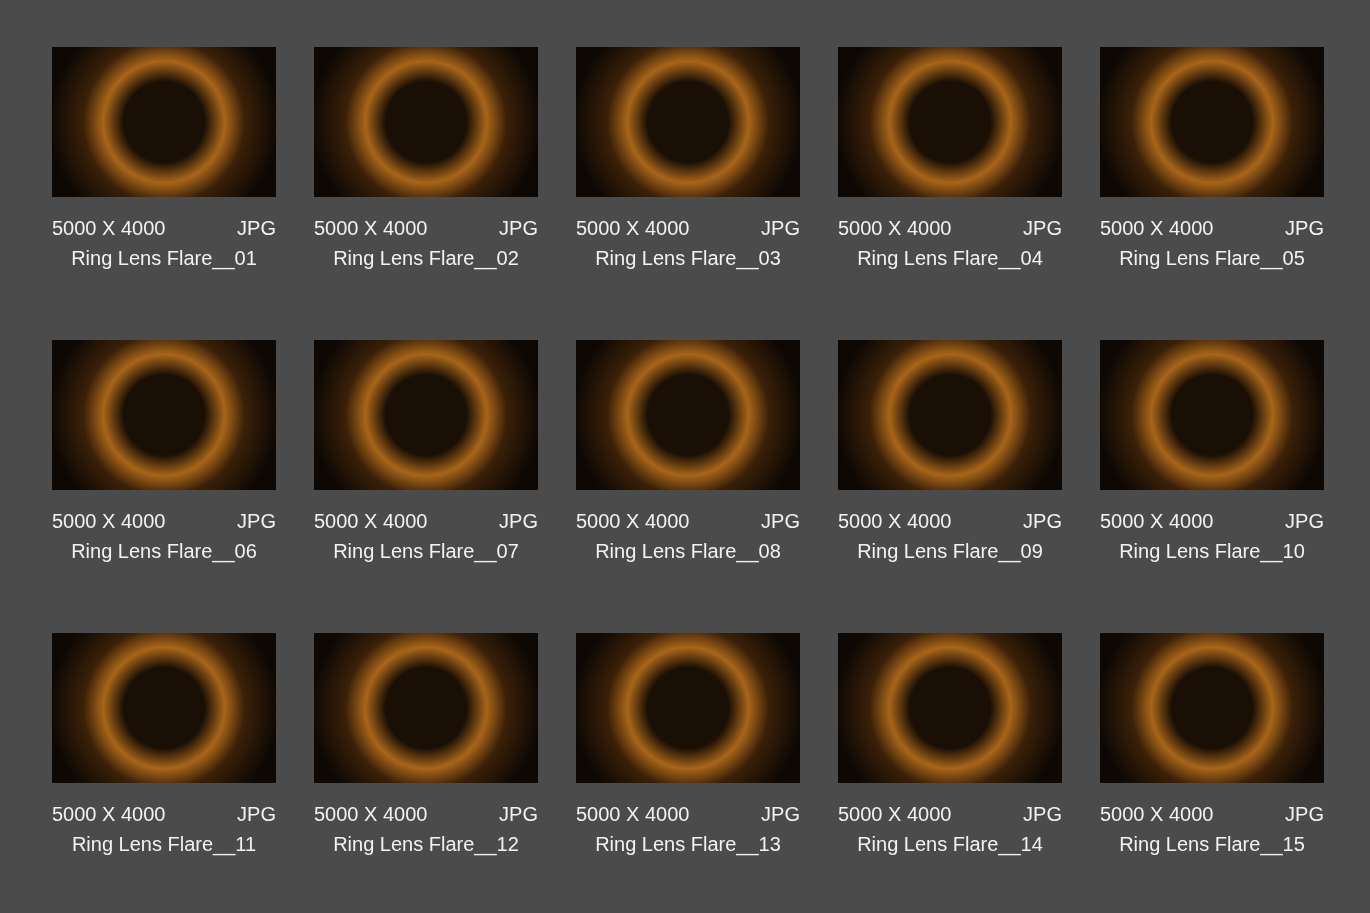 This screenshot has width=1370, height=913. What do you see at coordinates (688, 552) in the screenshot?
I see `image-title: Ring Lens Flare__08` at bounding box center [688, 552].